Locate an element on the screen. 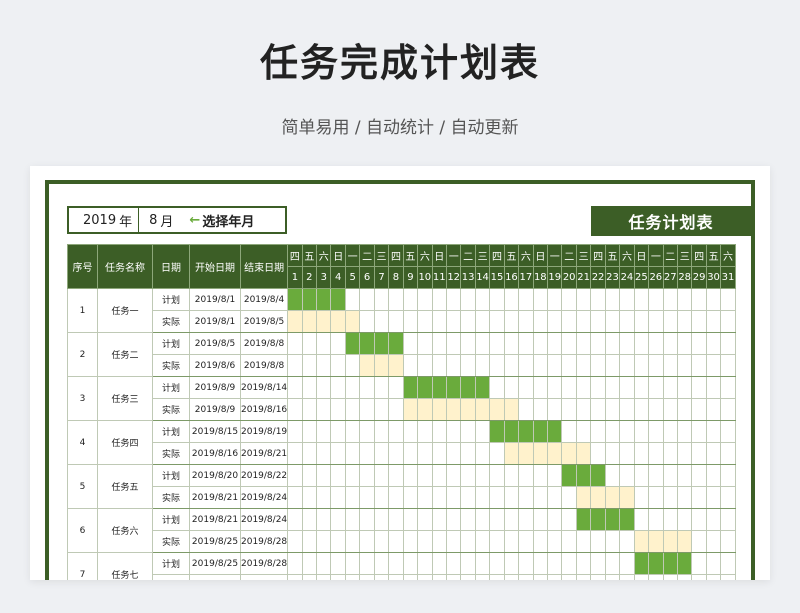  end-date: 2019/8/8 is located at coordinates (264, 365).